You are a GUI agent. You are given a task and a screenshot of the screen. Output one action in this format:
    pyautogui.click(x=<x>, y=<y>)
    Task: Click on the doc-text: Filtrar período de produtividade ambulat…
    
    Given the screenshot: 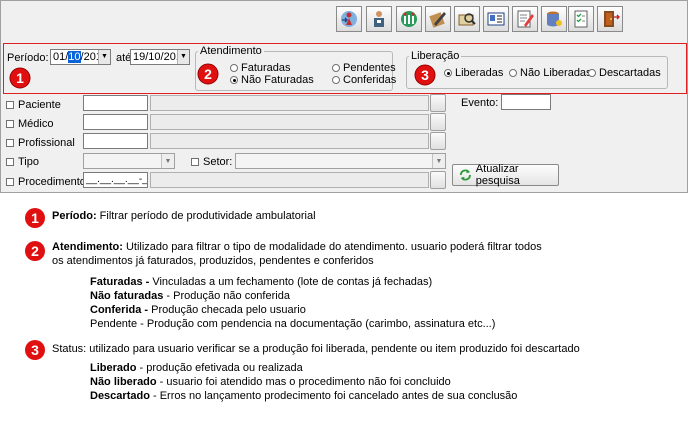 What is the action you would take?
    pyautogui.click(x=206, y=216)
    